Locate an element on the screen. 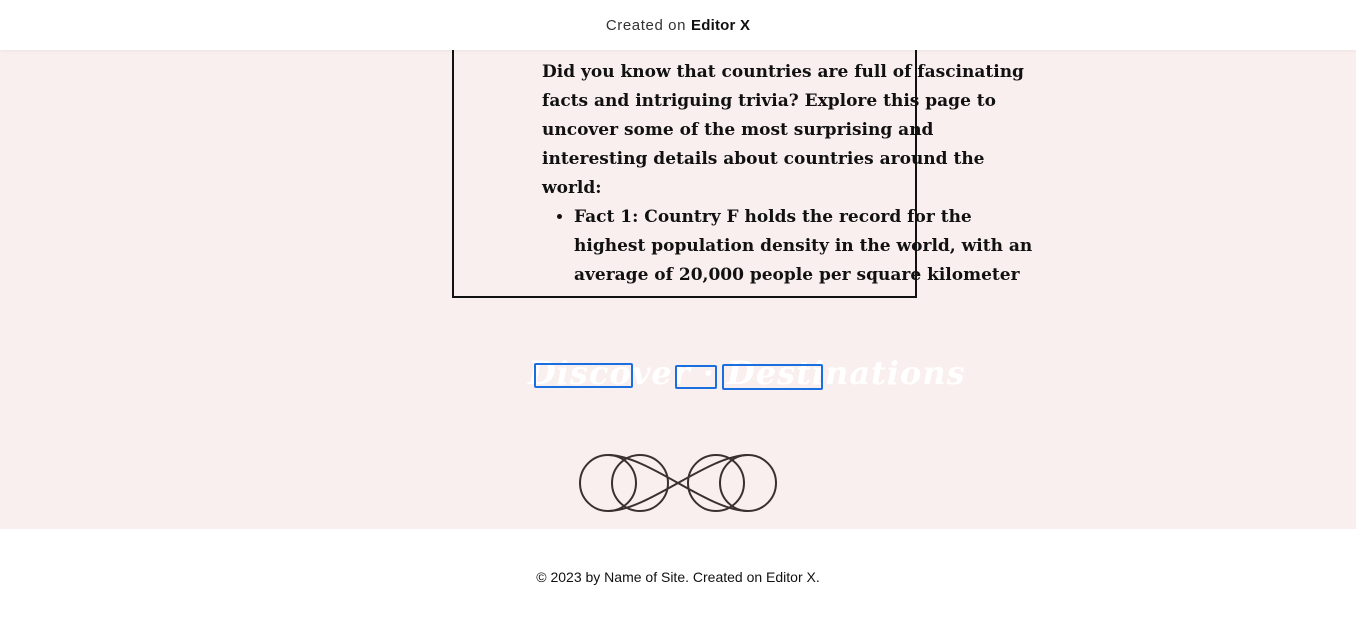 The height and width of the screenshot is (629, 1356). banner-text: Created on Editor X is located at coordinates (678, 25).